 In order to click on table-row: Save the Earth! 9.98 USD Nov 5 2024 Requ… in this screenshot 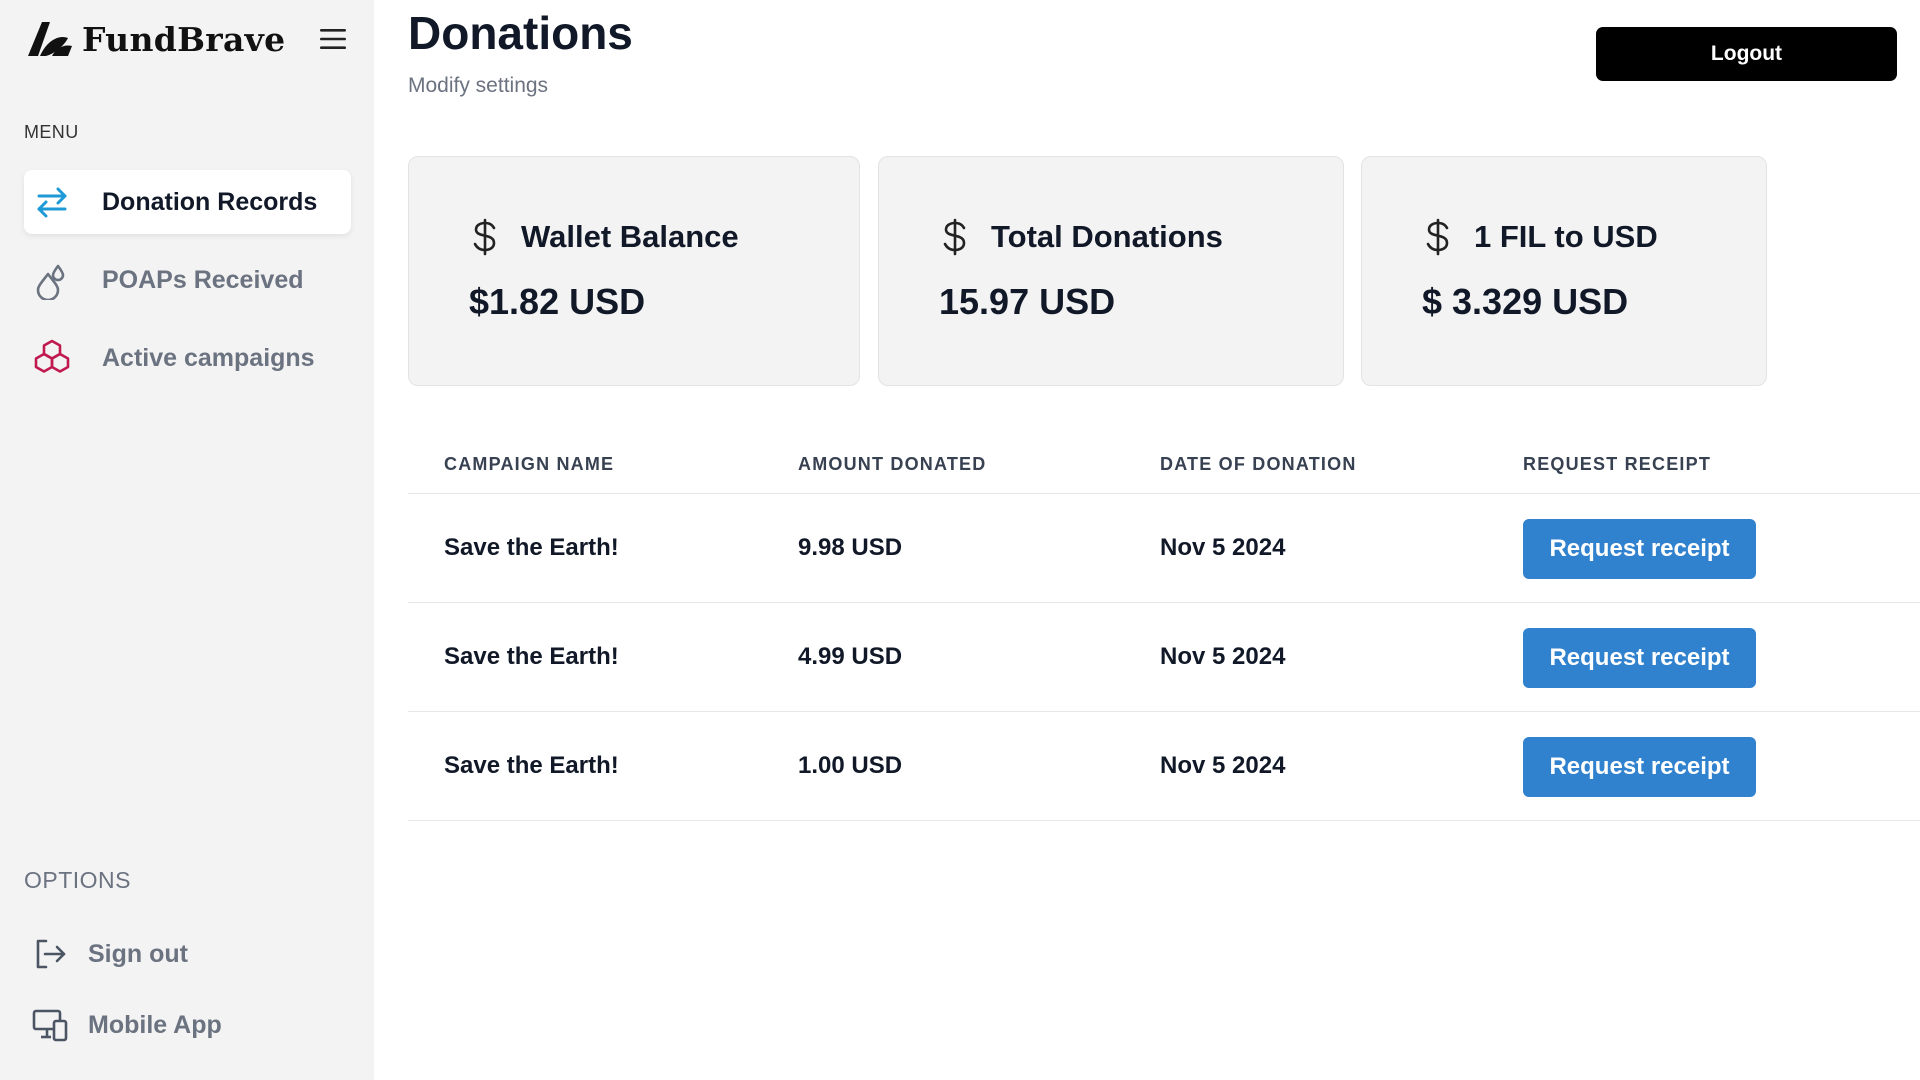, I will do `click(1164, 548)`.